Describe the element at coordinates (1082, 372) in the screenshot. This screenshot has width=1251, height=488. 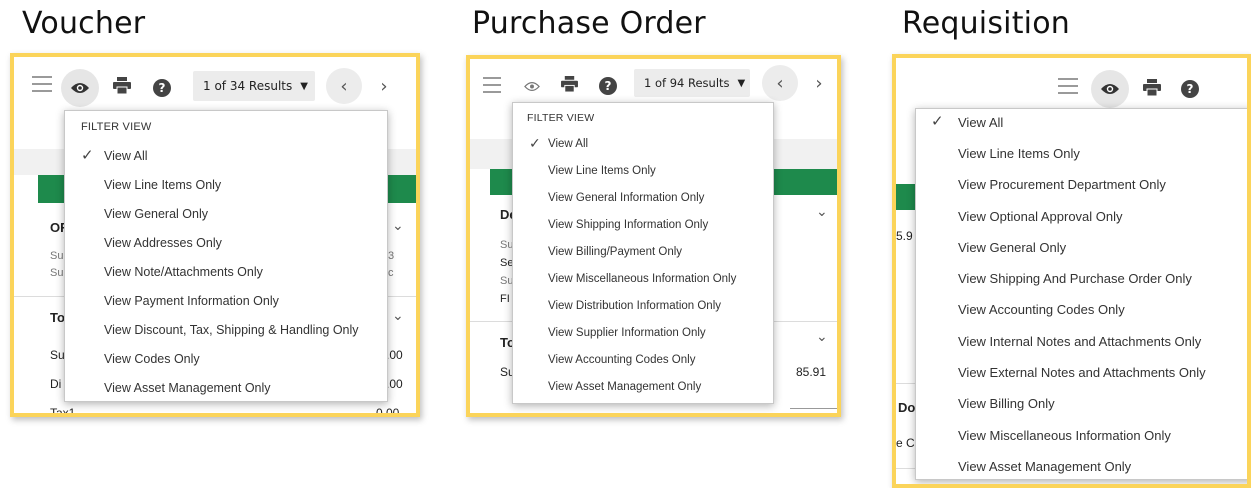
I see `menu-item-external-notes: View External Notes and Attachments Only` at that location.